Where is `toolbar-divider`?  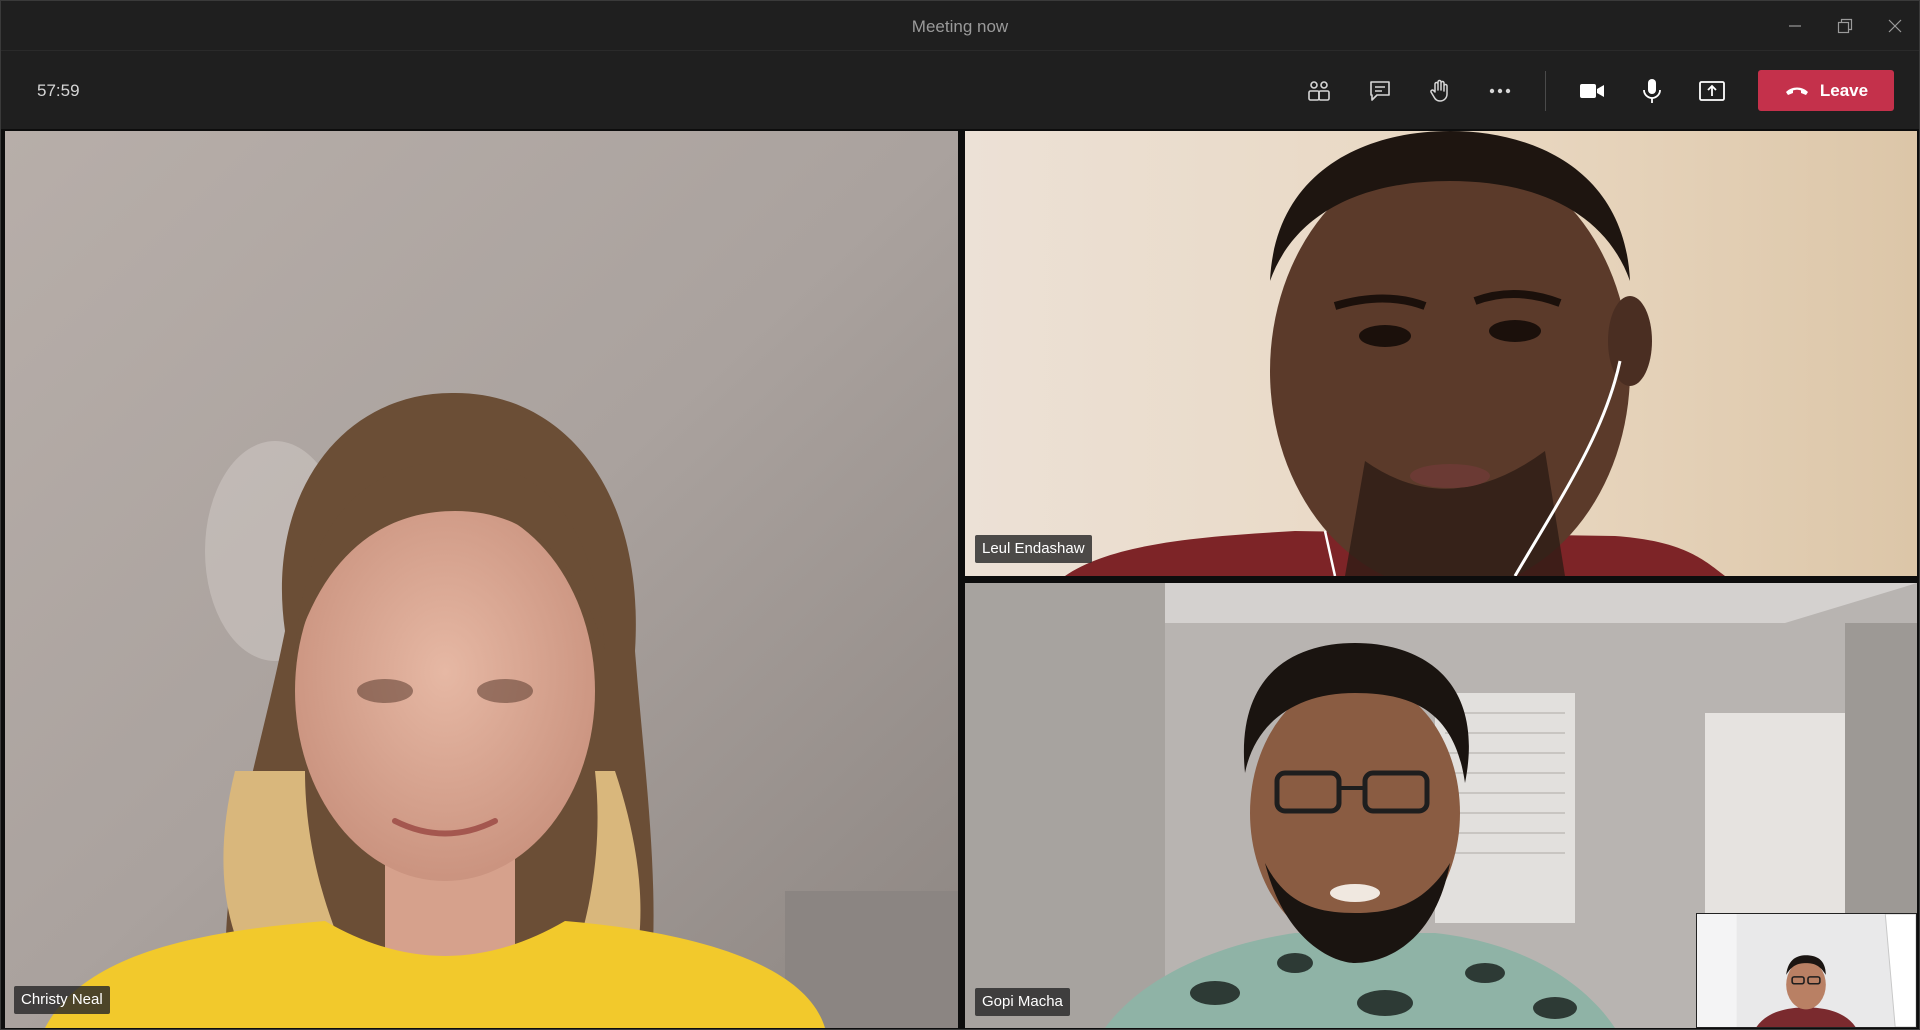
toolbar-divider is located at coordinates (1545, 91).